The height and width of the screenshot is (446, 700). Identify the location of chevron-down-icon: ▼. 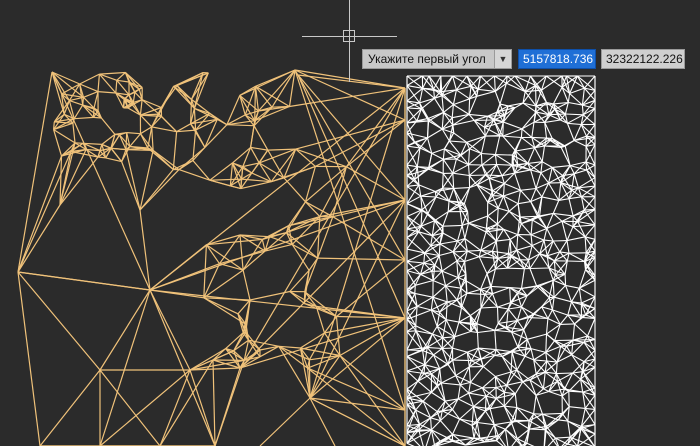
(502, 59).